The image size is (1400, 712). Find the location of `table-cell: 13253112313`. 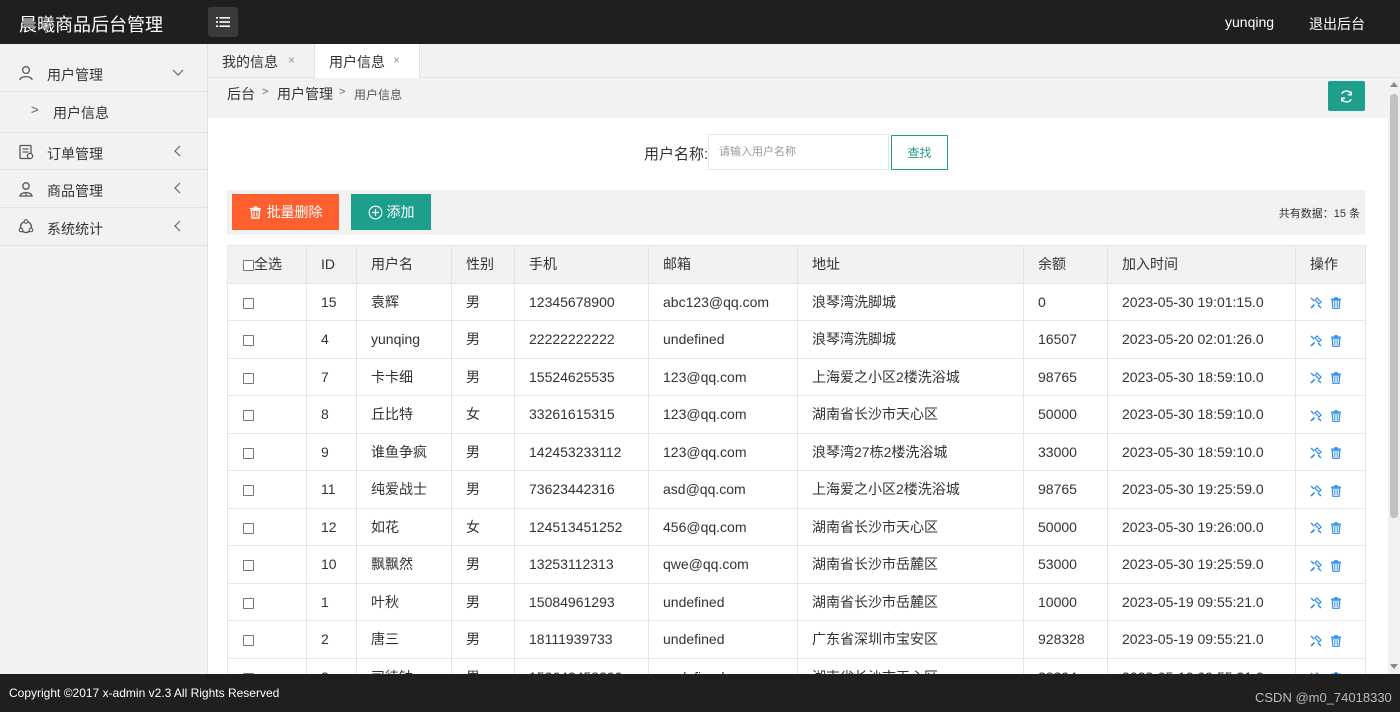

table-cell: 13253112313 is located at coordinates (581, 564).